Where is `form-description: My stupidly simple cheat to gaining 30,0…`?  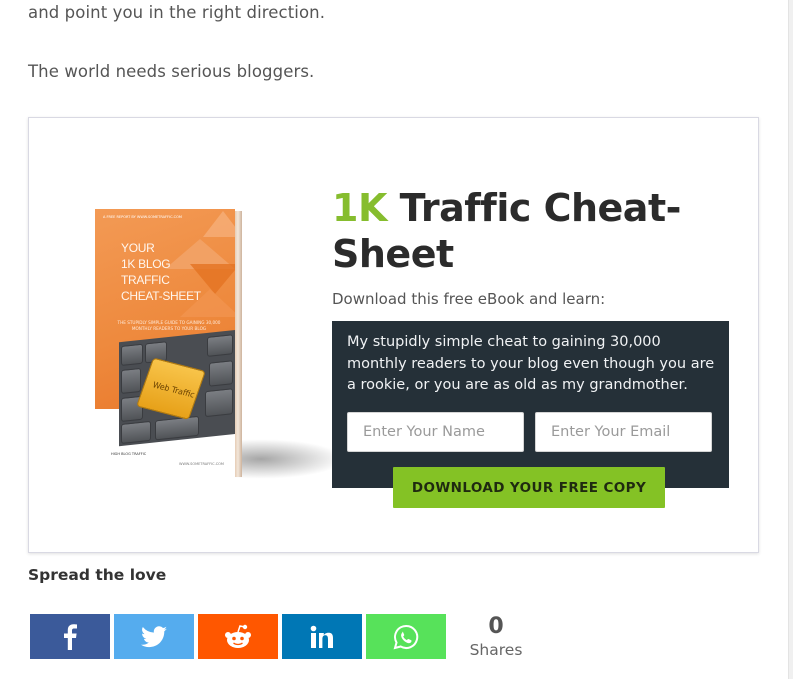 form-description: My stupidly simple cheat to gaining 30,0… is located at coordinates (531, 363).